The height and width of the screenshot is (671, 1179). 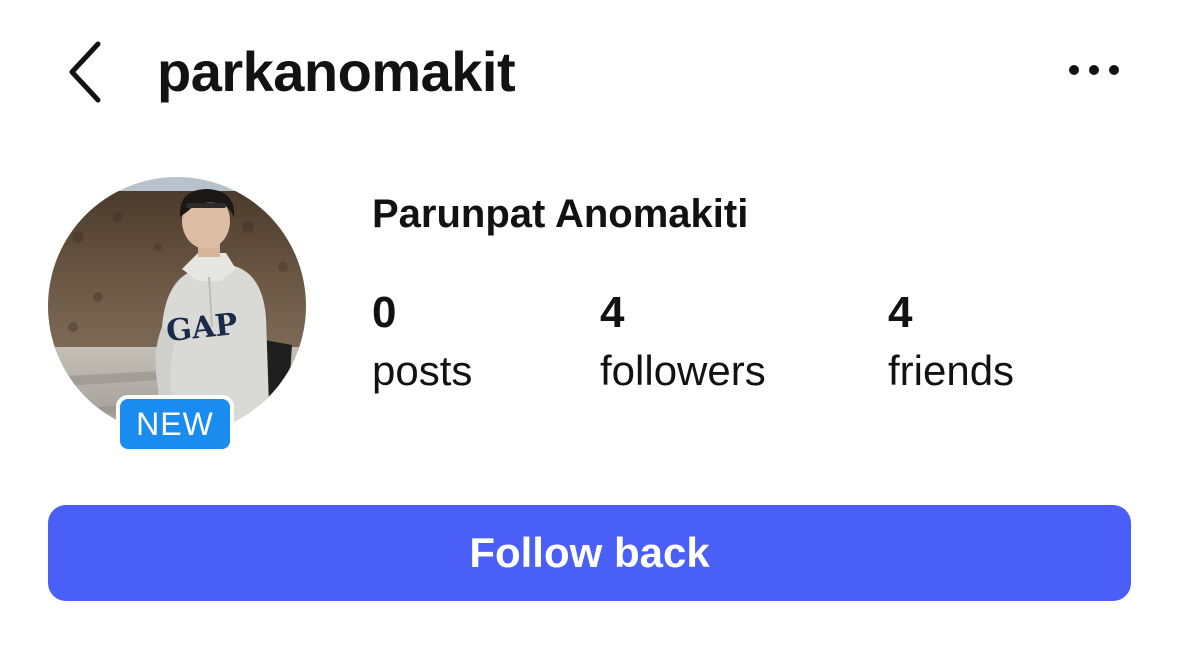 What do you see at coordinates (683, 370) in the screenshot?
I see `followers-label: followers` at bounding box center [683, 370].